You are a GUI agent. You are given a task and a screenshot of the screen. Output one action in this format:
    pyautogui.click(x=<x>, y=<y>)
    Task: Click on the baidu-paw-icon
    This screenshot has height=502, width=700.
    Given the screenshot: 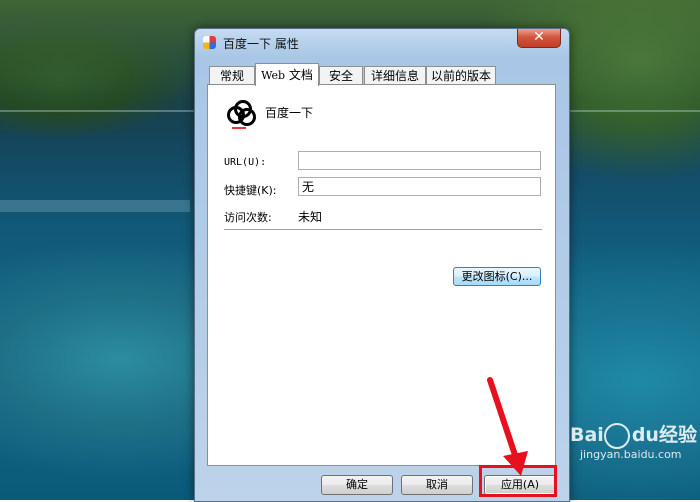 What is the action you would take?
    pyautogui.click(x=616, y=435)
    